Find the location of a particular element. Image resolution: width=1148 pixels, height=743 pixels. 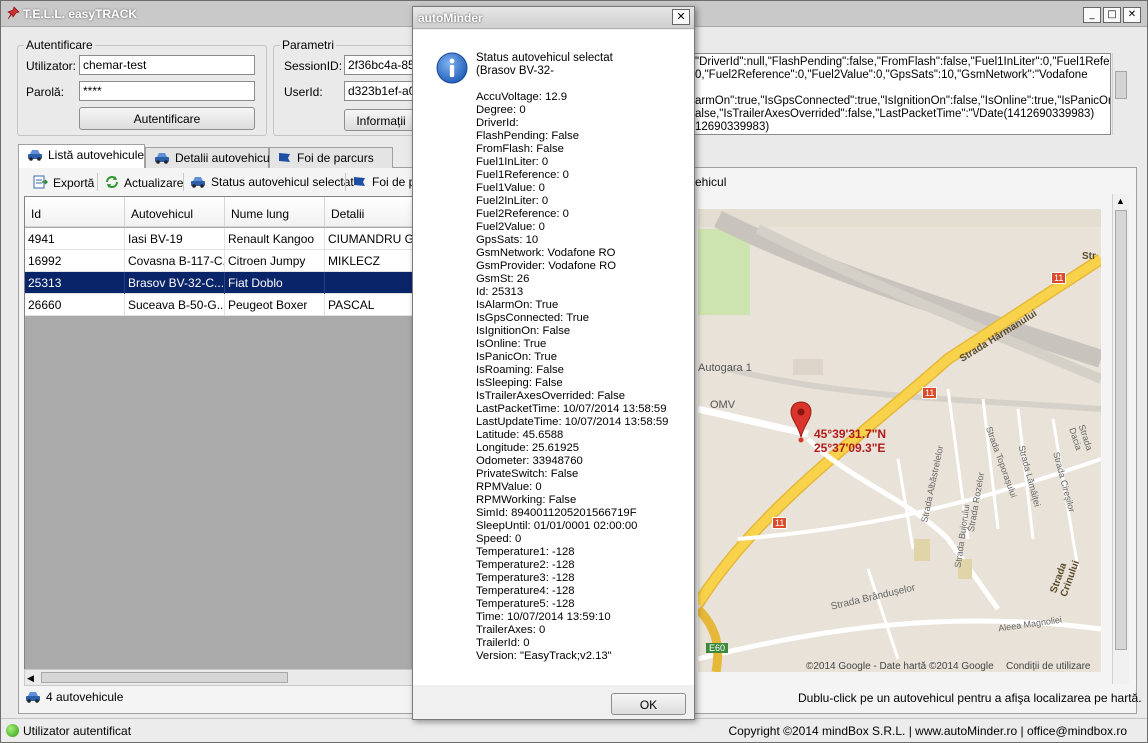

map-label-street-fragment: Str is located at coordinates (1089, 256).